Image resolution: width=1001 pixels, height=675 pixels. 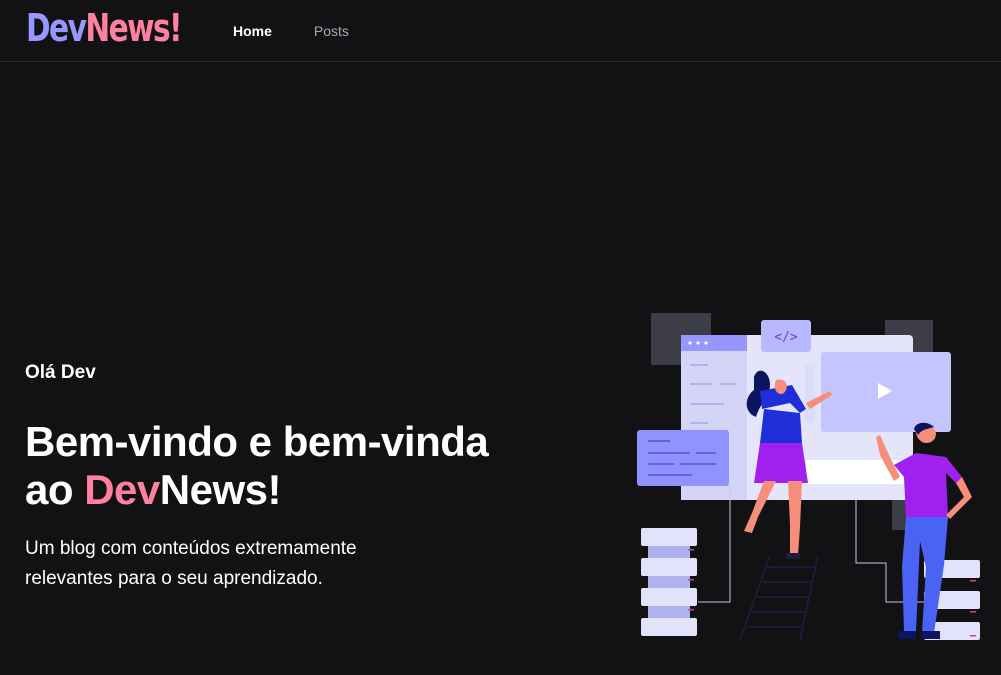 I want to click on hero-title: Bem-vindo e bem-vinda ao DevNews!, so click(x=285, y=466).